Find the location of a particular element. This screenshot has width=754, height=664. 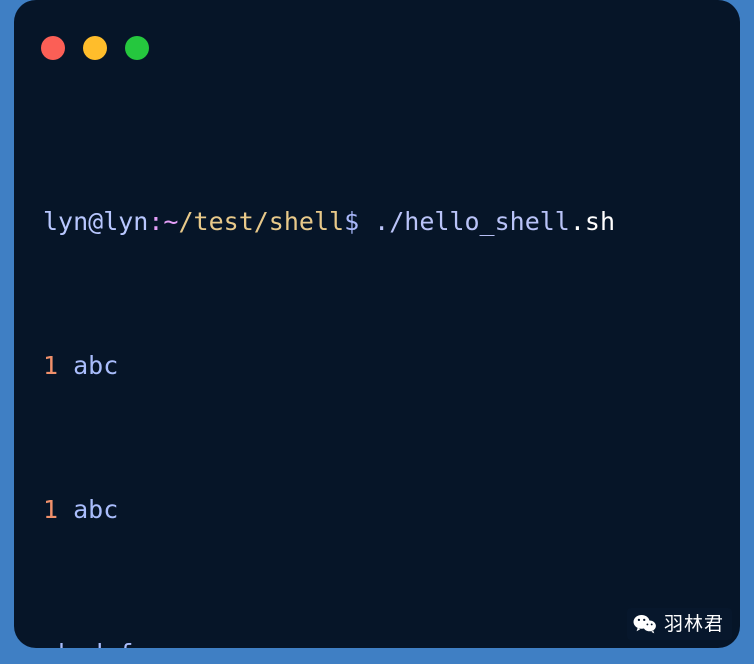

terminal-titlebar is located at coordinates (377, 41).